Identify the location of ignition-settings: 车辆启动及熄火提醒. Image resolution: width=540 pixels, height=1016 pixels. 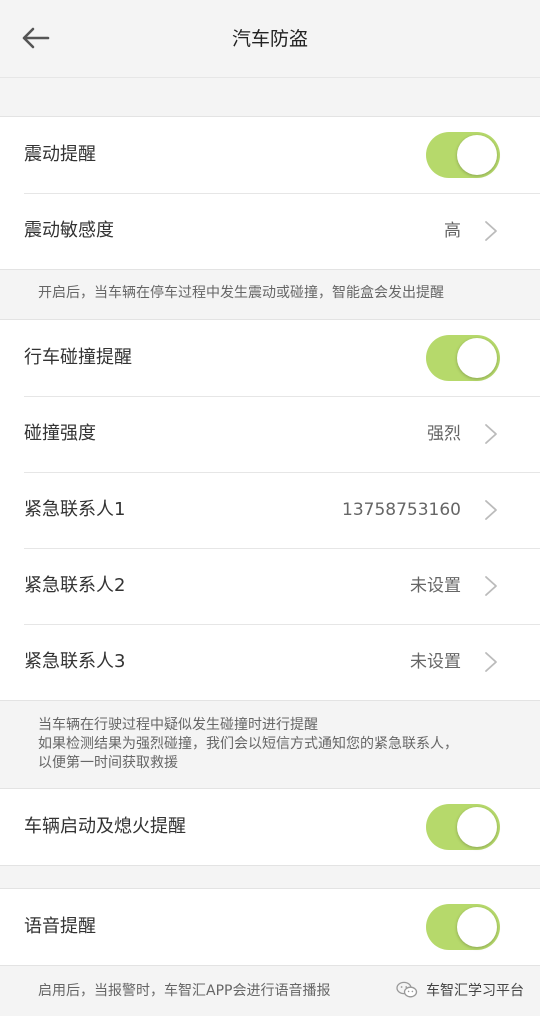
(270, 827).